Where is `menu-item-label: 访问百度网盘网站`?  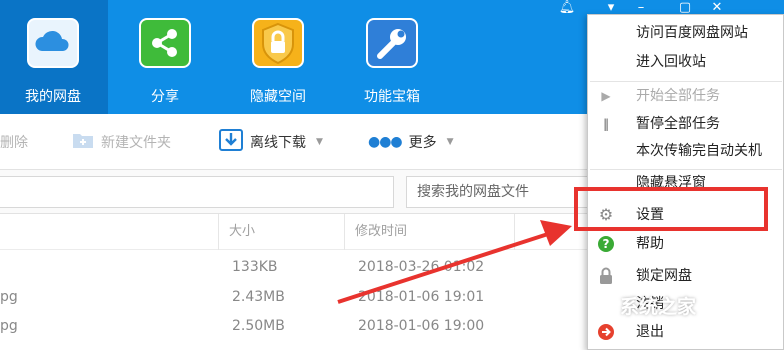 menu-item-label: 访问百度网盘网站 is located at coordinates (692, 33).